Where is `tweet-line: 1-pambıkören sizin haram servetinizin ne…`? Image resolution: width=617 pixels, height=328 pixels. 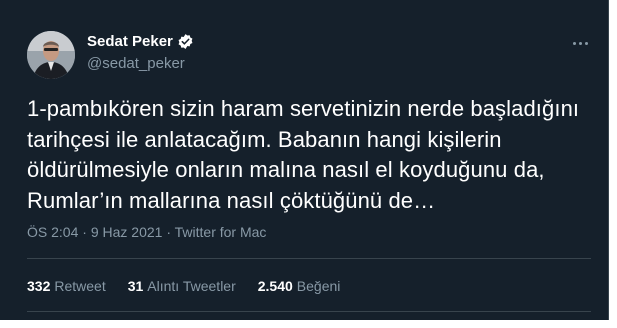
tweet-line: 1-pambıkören sizin haram servetinizin ne… is located at coordinates (303, 108).